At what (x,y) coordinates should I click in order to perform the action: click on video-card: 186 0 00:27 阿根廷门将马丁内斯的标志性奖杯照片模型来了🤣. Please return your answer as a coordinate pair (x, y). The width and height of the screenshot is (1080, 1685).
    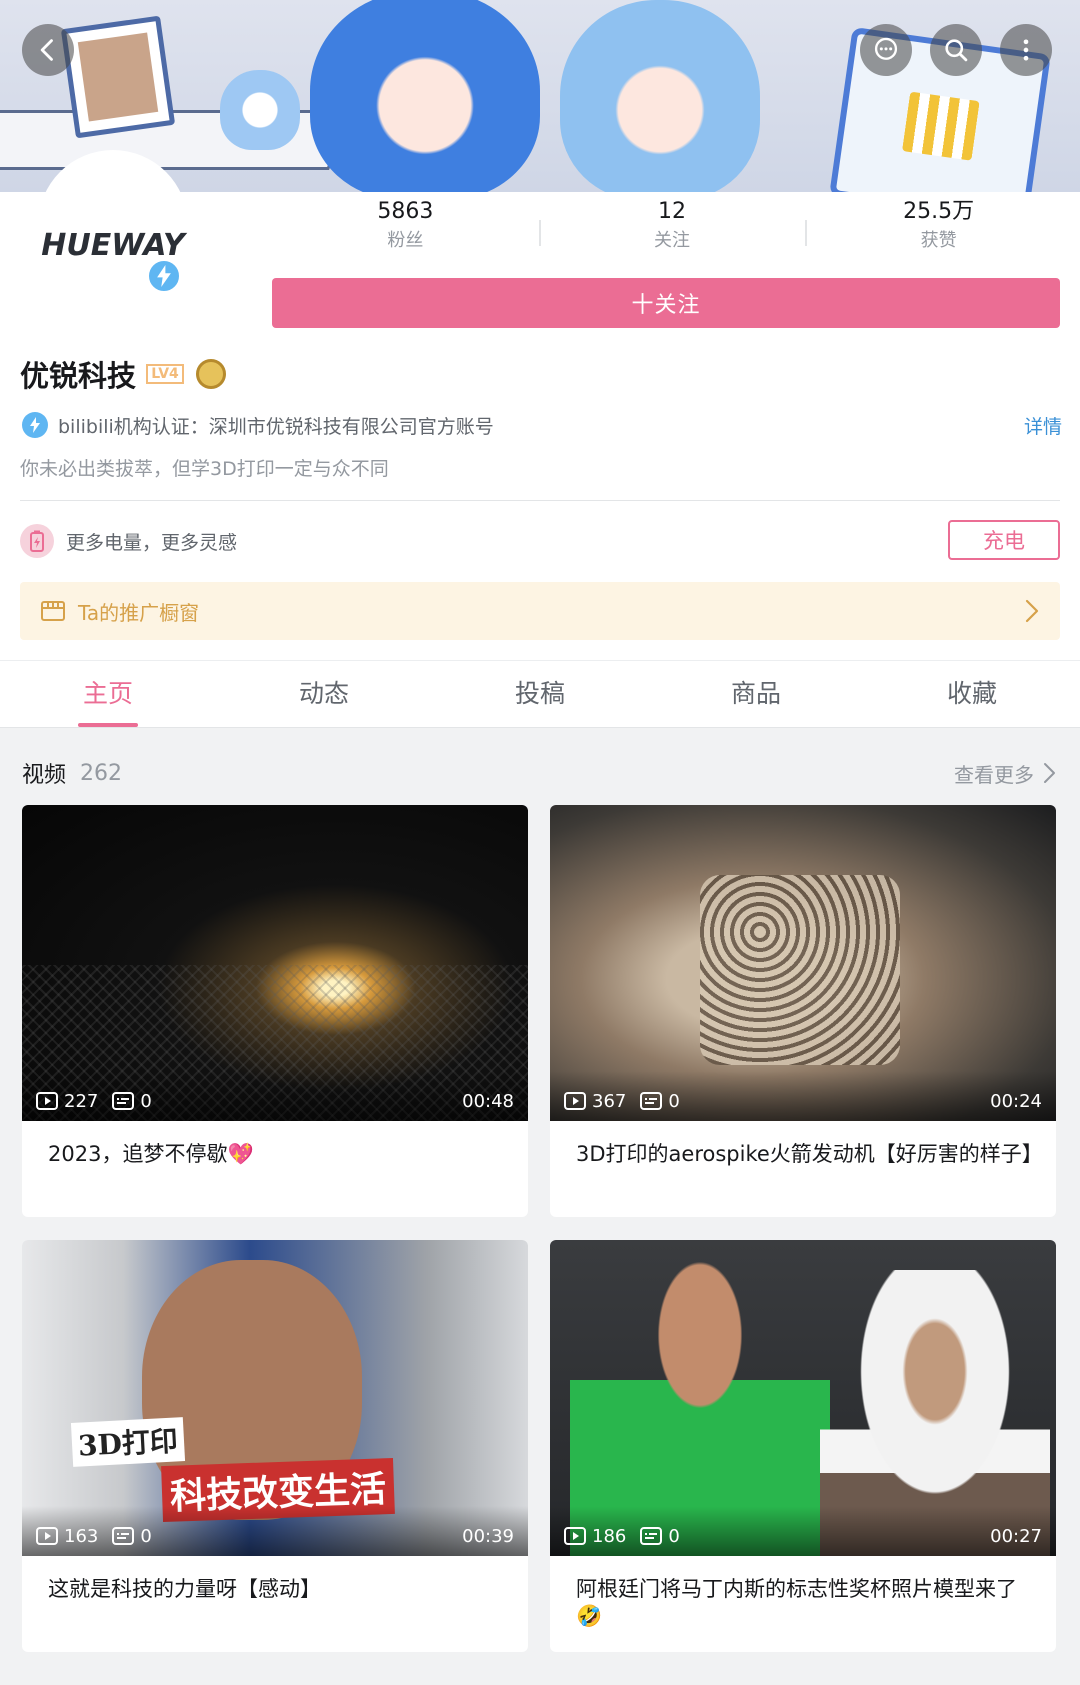
    Looking at the image, I should click on (803, 1446).